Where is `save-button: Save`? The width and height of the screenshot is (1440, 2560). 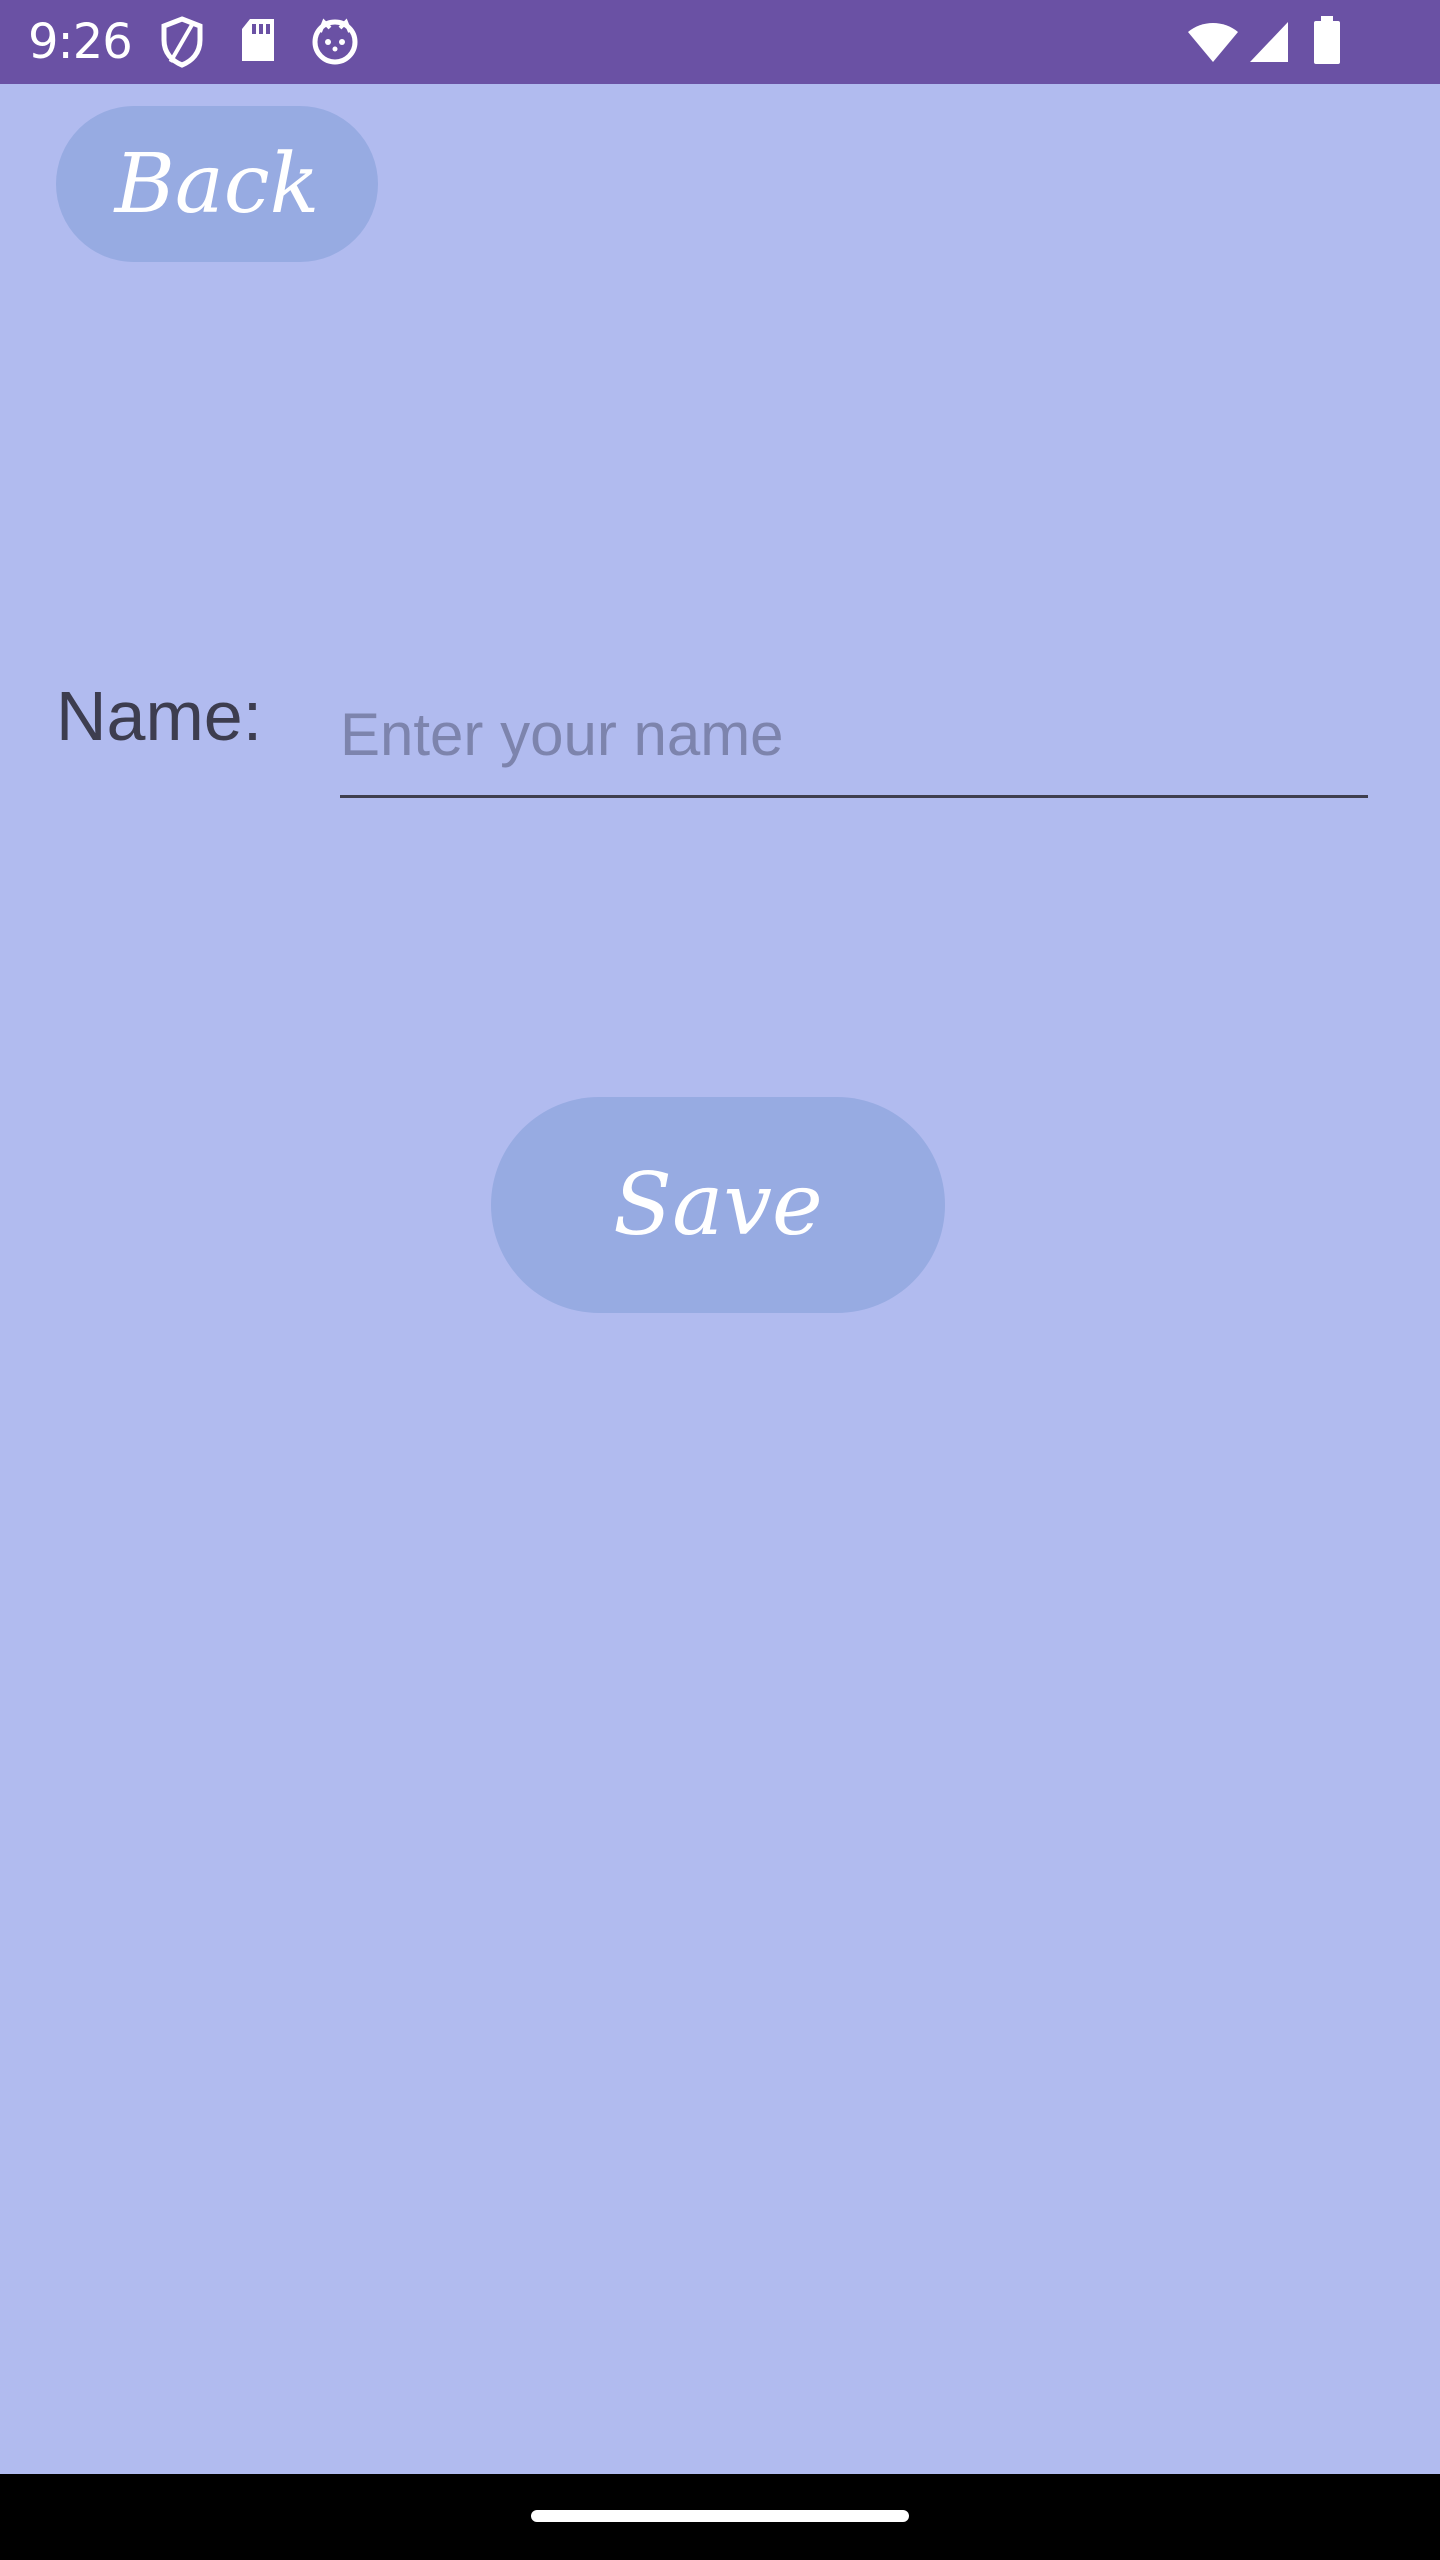 save-button: Save is located at coordinates (718, 1205).